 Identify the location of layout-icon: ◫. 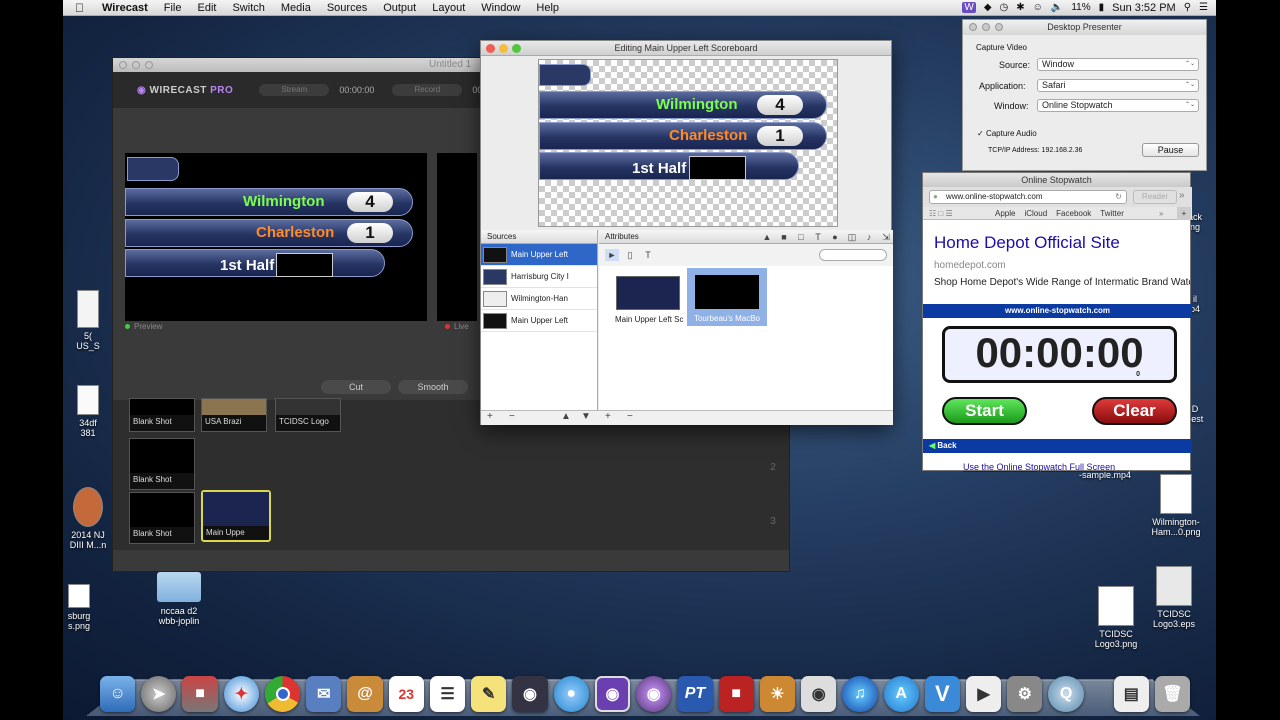
(852, 237).